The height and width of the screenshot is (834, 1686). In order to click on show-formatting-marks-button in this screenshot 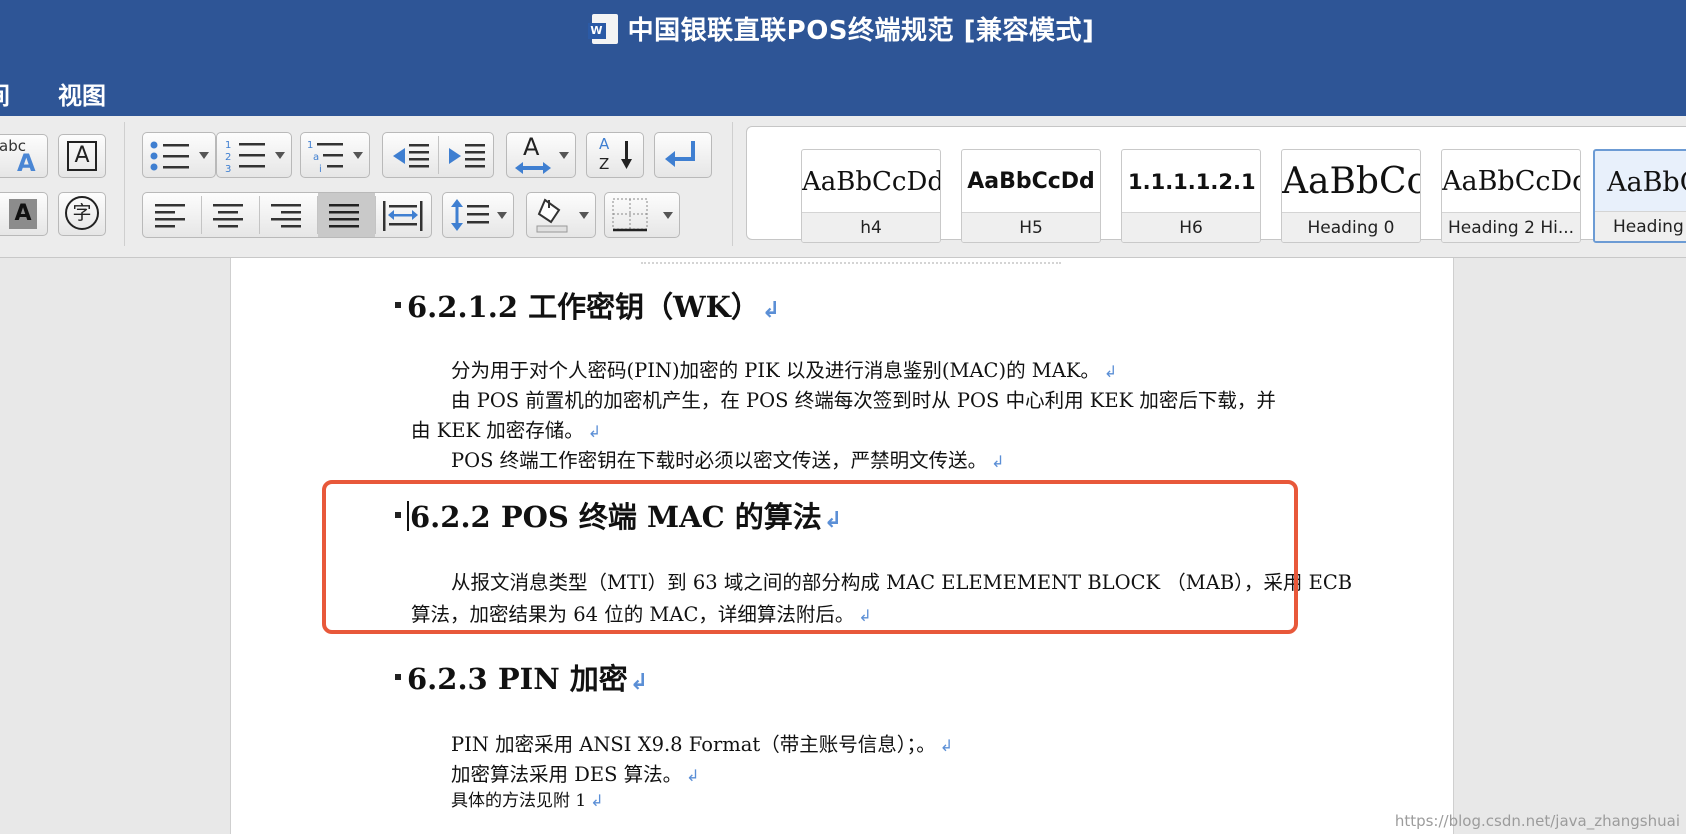, I will do `click(683, 155)`.